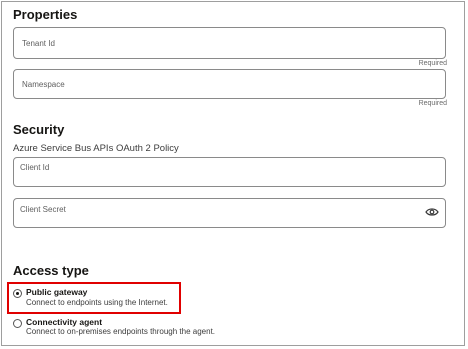 This screenshot has width=468, height=349. I want to click on connectivity-agent-radio, so click(17, 323).